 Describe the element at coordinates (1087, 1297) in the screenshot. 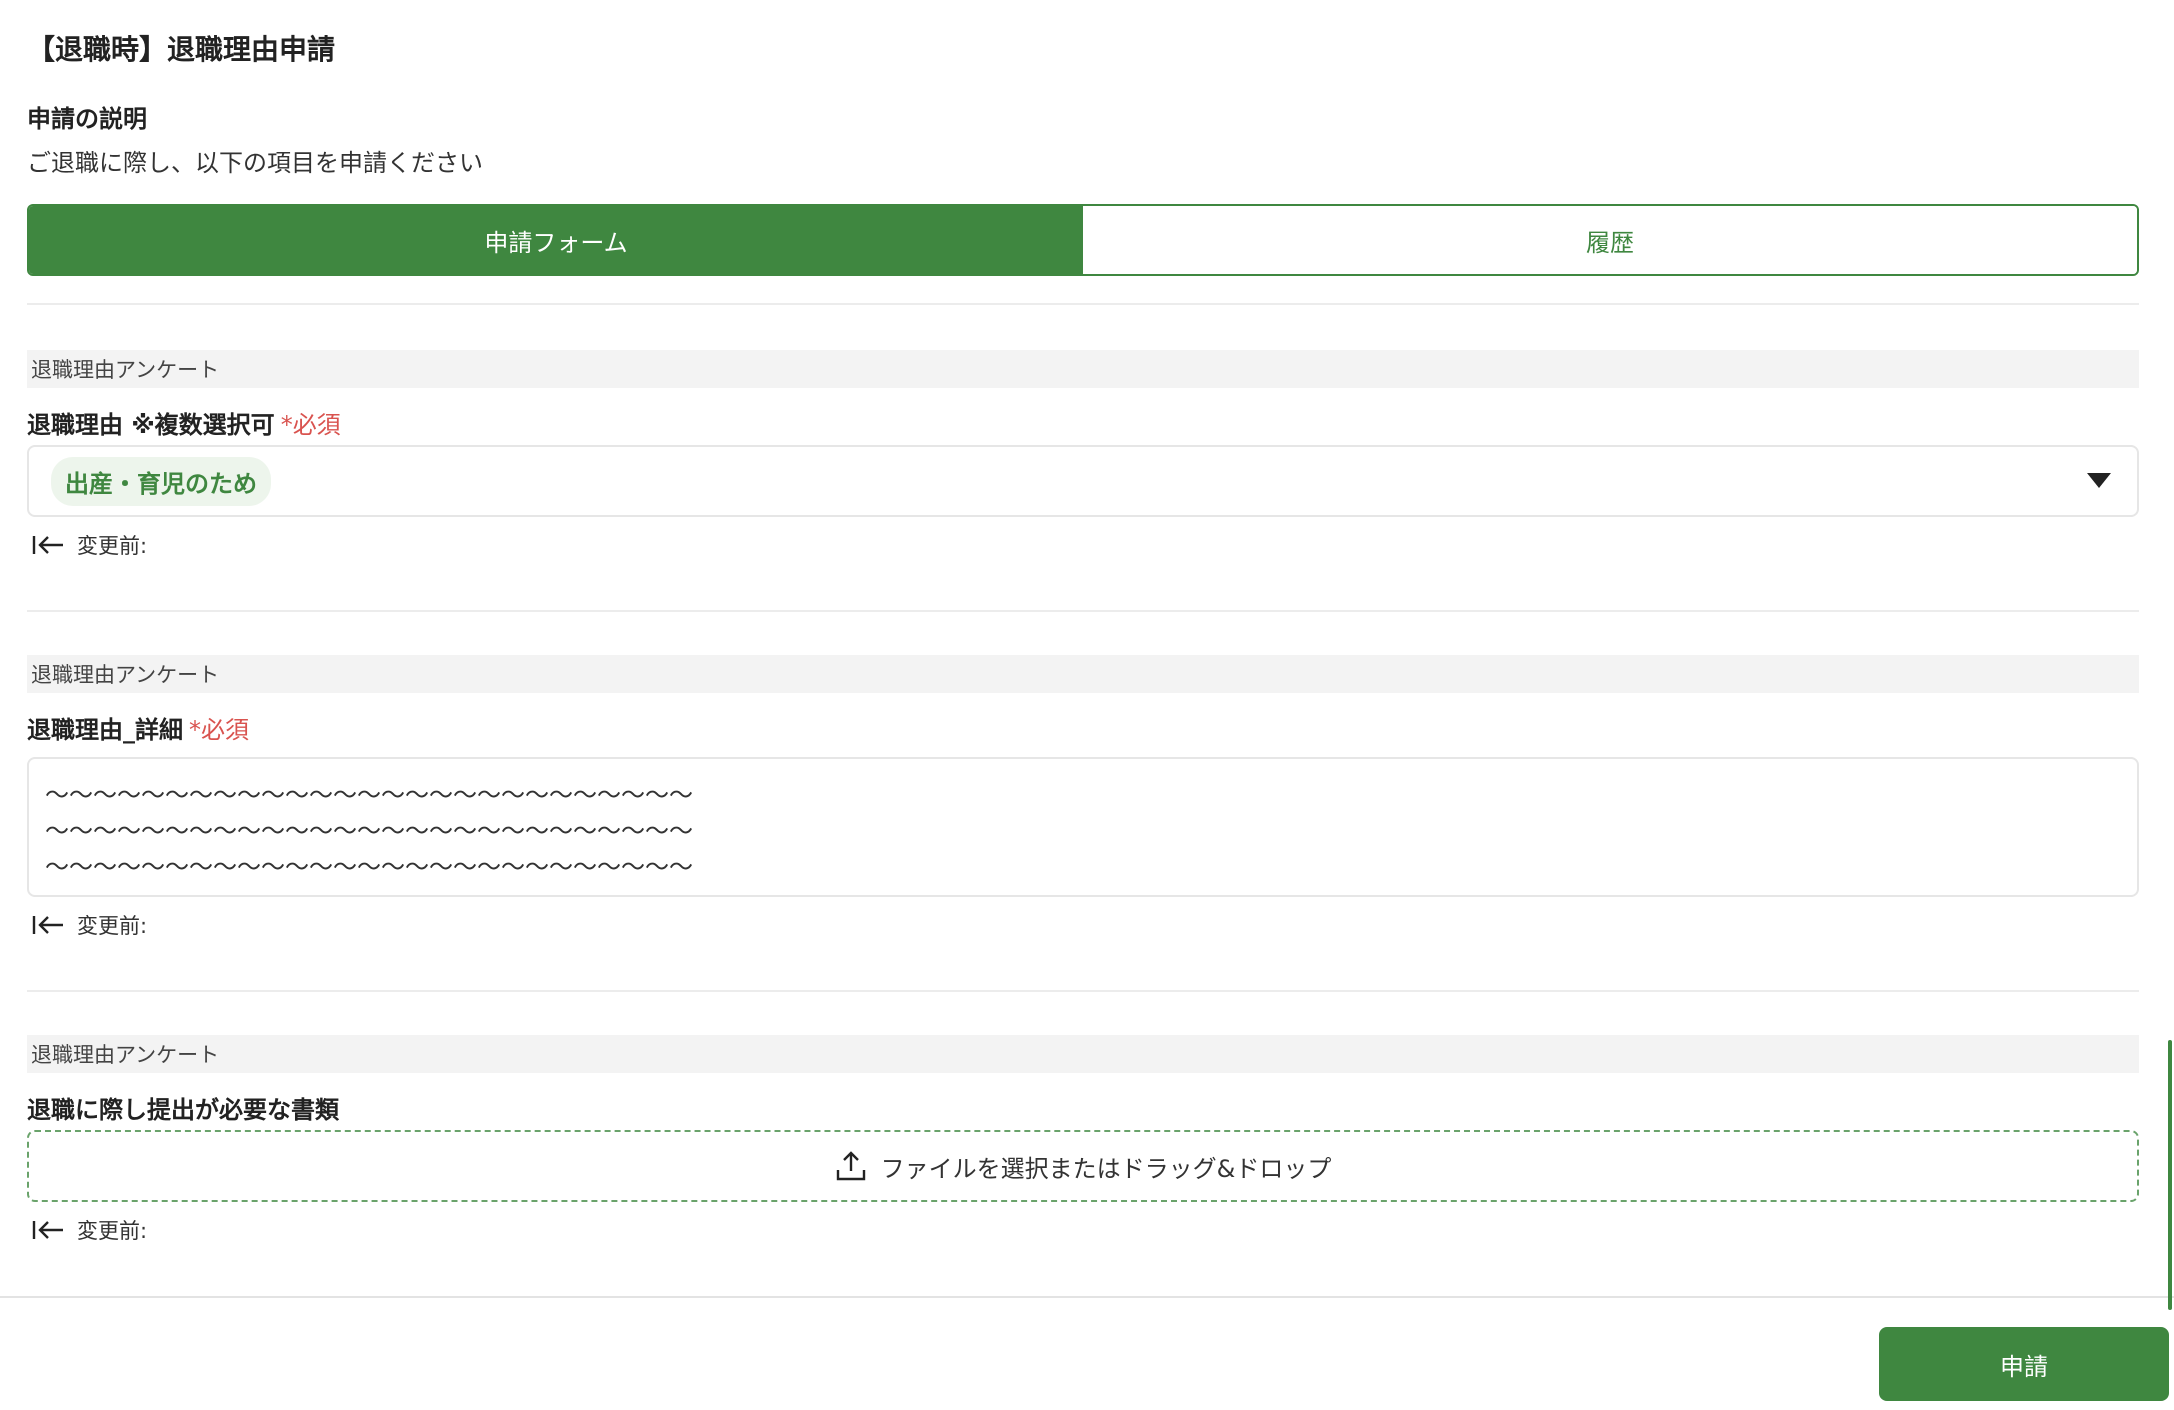

I see `footer-divider` at that location.